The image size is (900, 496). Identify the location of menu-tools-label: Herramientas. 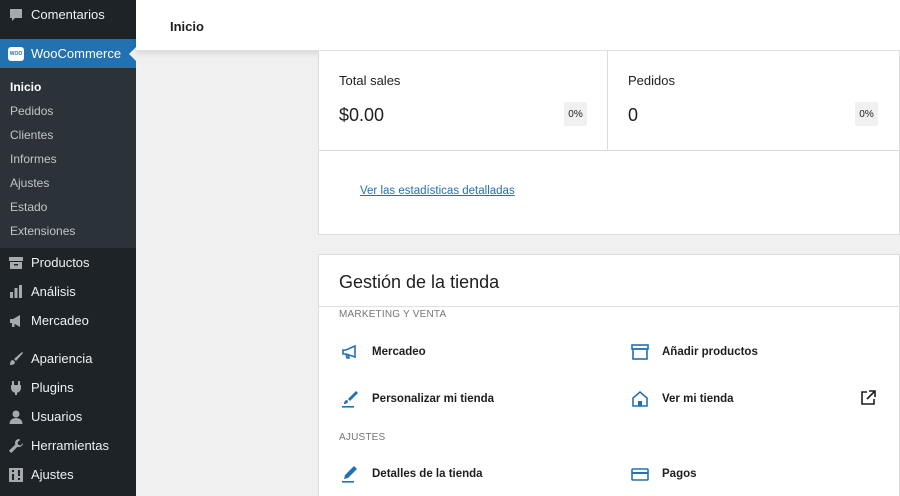
(70, 445).